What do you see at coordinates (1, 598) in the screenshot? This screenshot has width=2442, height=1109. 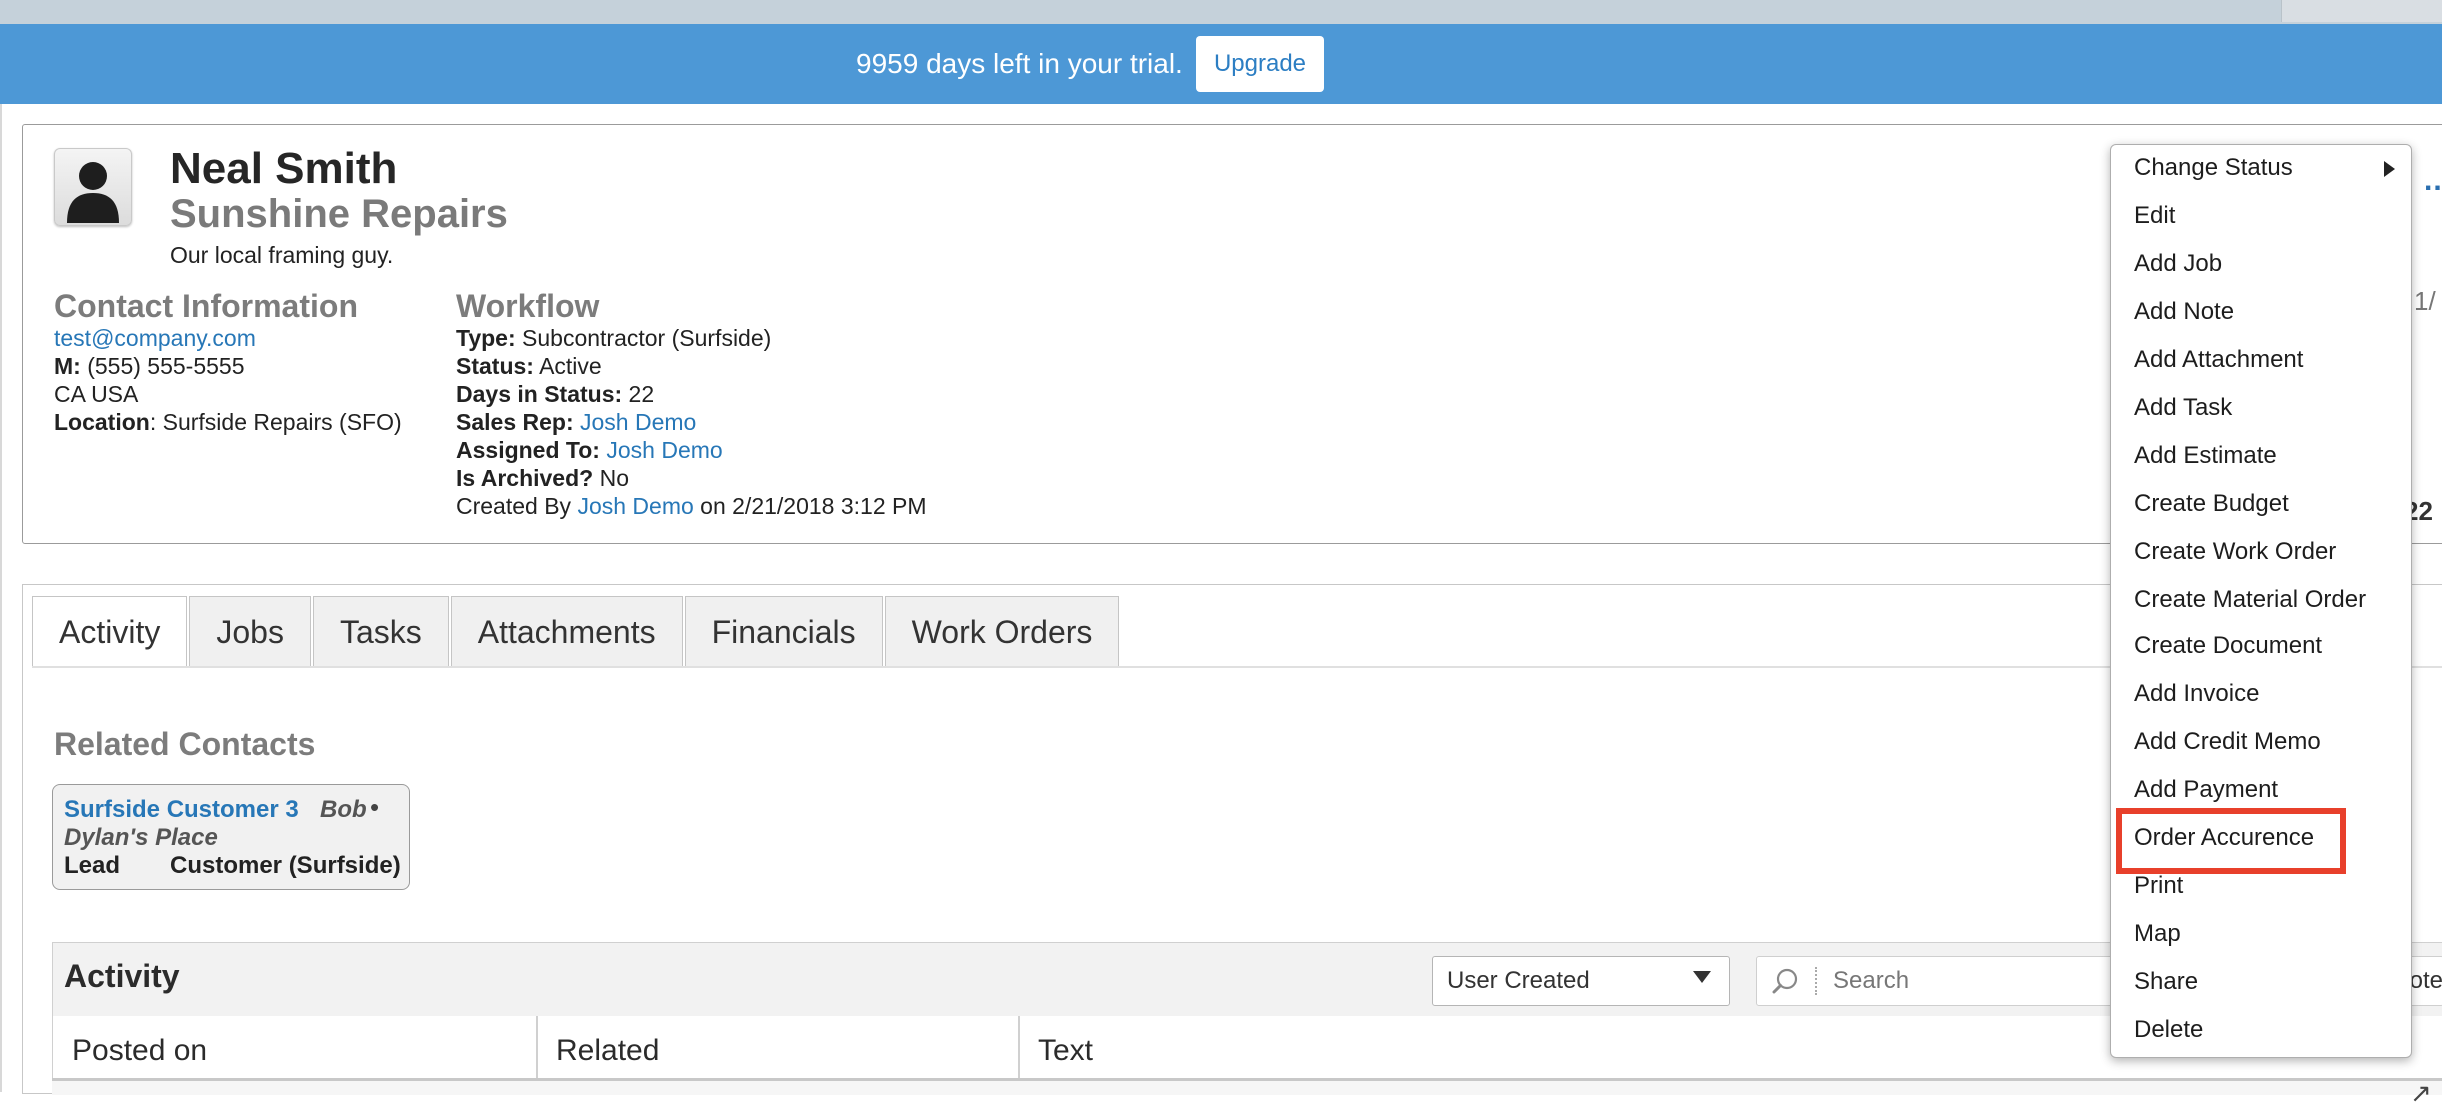 I see `page-edge` at bounding box center [1, 598].